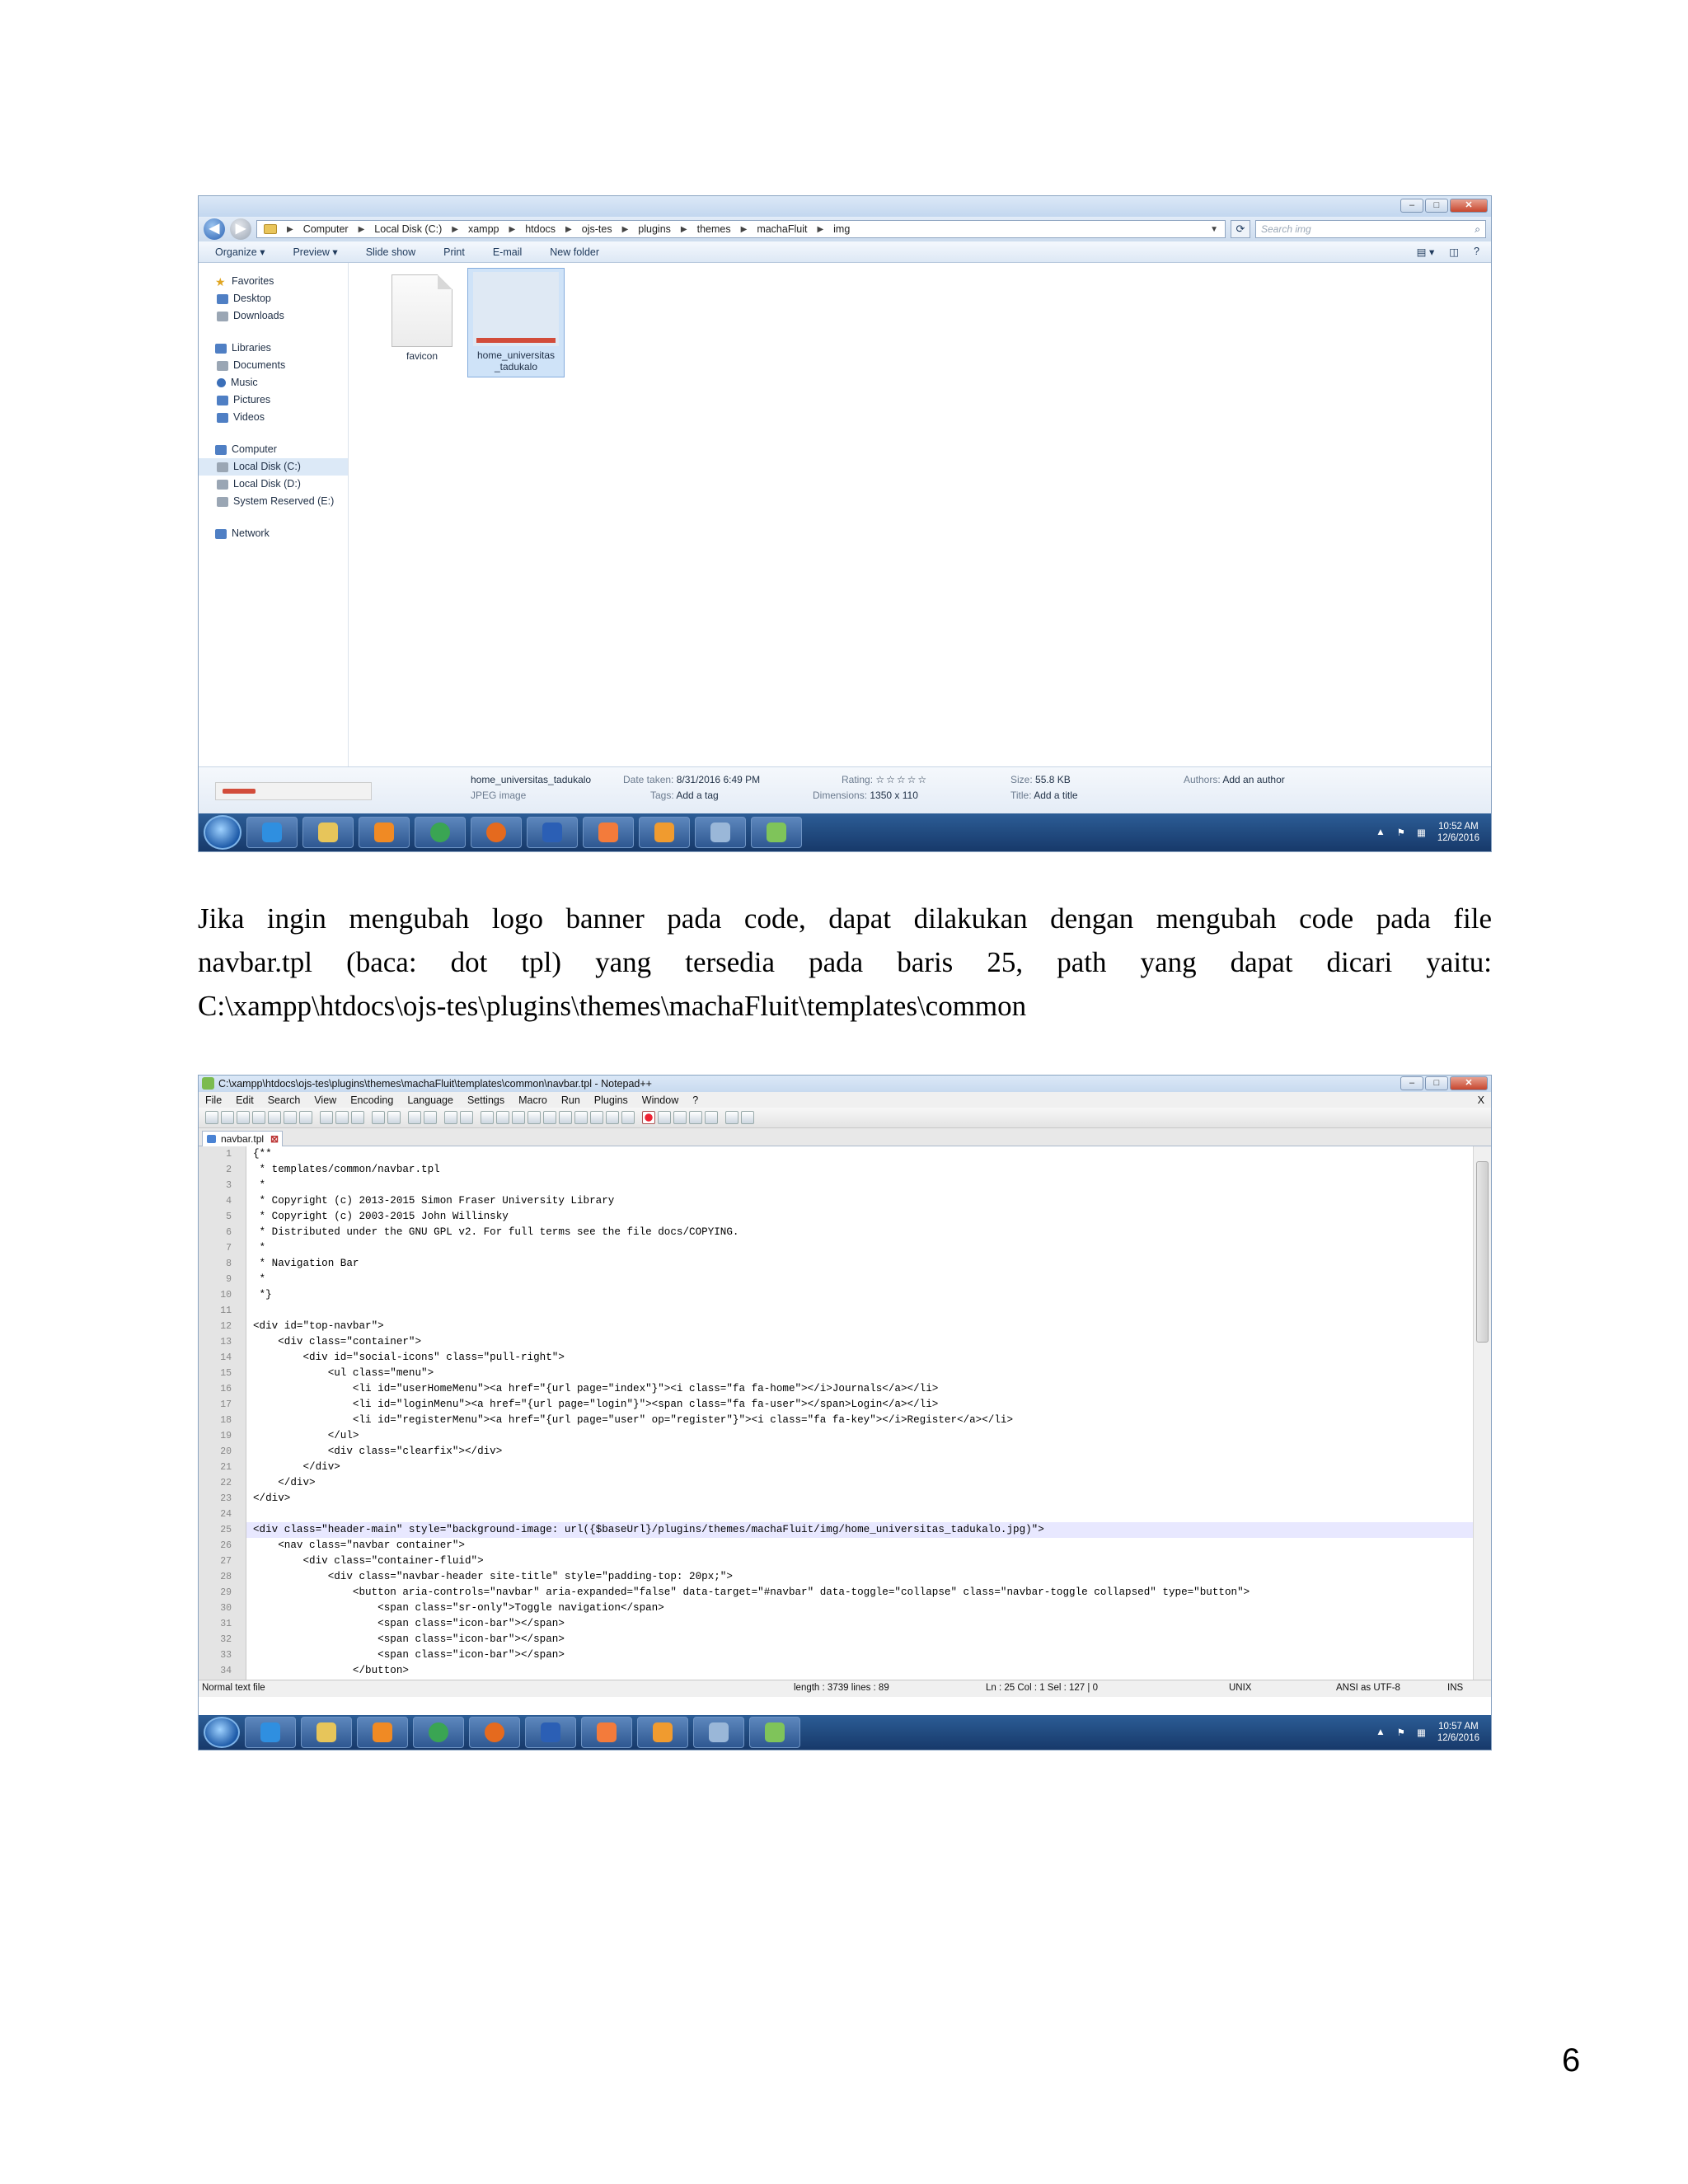 Image resolution: width=1688 pixels, height=2184 pixels. Describe the element at coordinates (519, 1117) in the screenshot. I see `wrap-icon` at that location.